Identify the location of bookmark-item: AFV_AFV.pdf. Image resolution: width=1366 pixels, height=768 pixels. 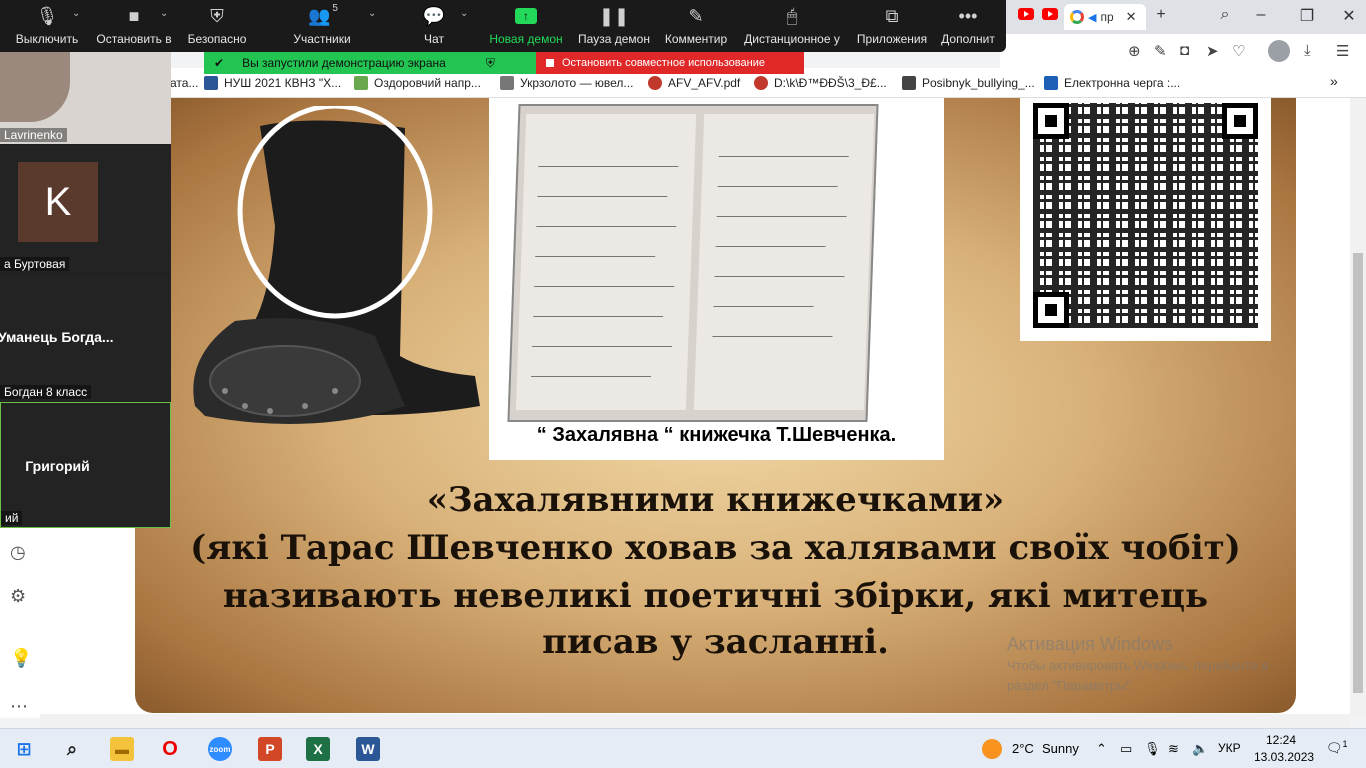
(694, 83).